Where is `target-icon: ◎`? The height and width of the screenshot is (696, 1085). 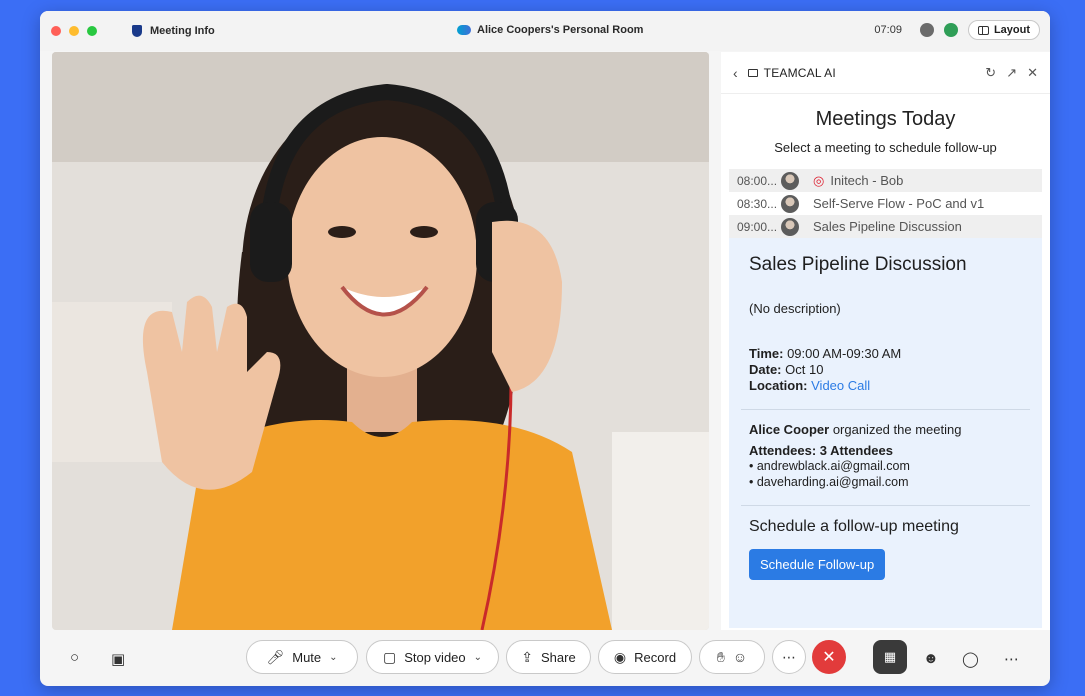
target-icon: ◎ is located at coordinates (819, 180).